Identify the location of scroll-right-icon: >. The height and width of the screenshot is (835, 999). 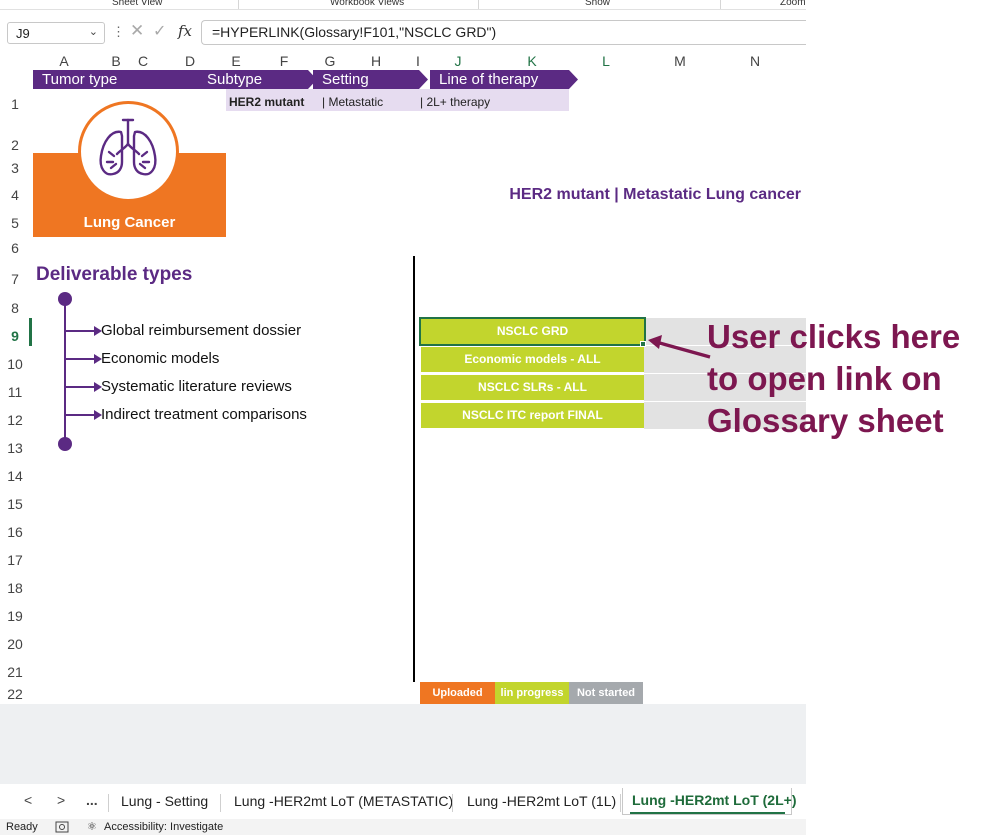
(61, 800).